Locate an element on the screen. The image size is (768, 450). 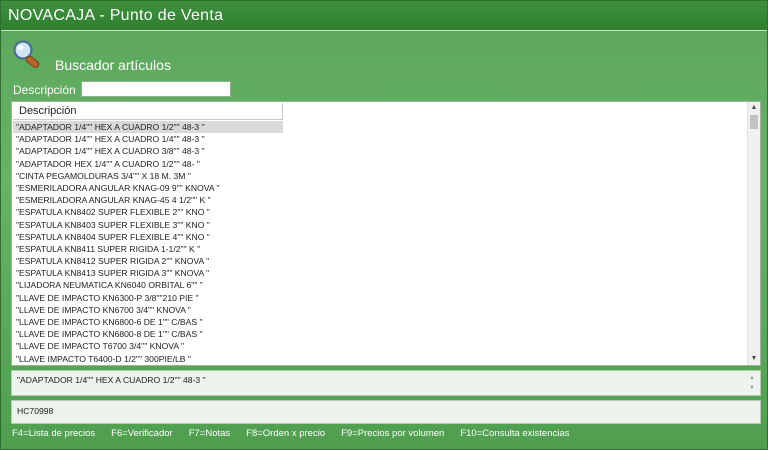
shortcut-hint: F9=Precios por volumen is located at coordinates (393, 433).